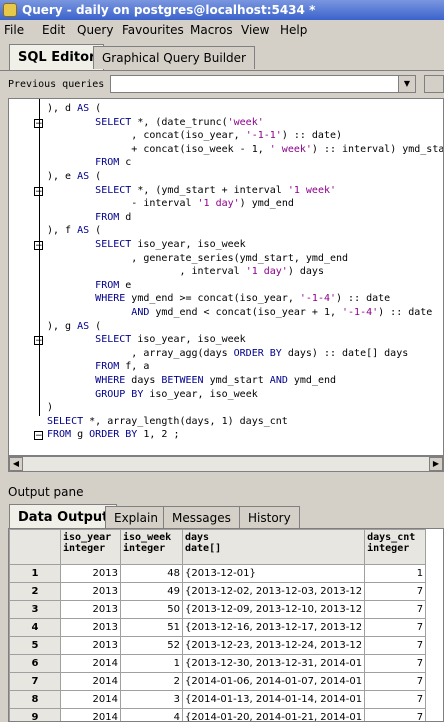 This screenshot has width=444, height=722. What do you see at coordinates (434, 84) in the screenshot?
I see `delete-query-button` at bounding box center [434, 84].